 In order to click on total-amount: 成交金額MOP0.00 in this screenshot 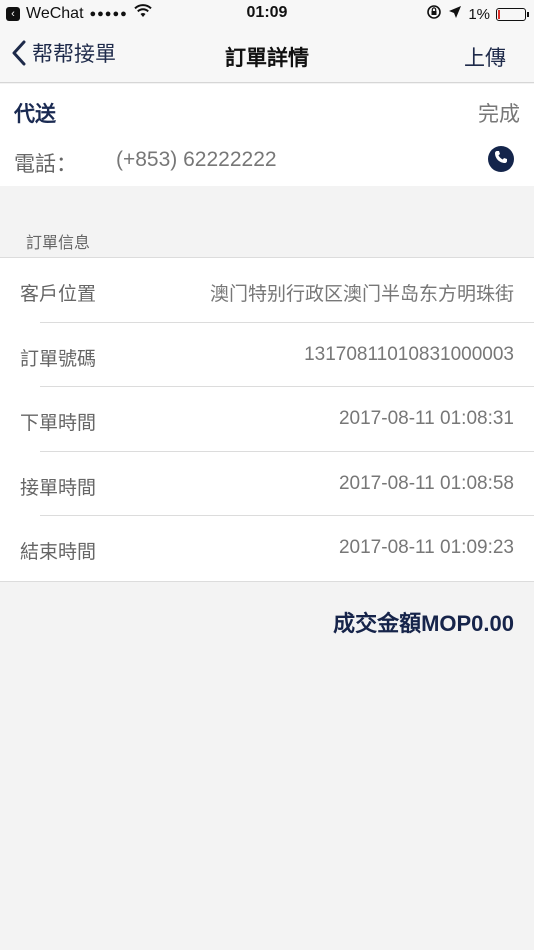, I will do `click(423, 623)`.